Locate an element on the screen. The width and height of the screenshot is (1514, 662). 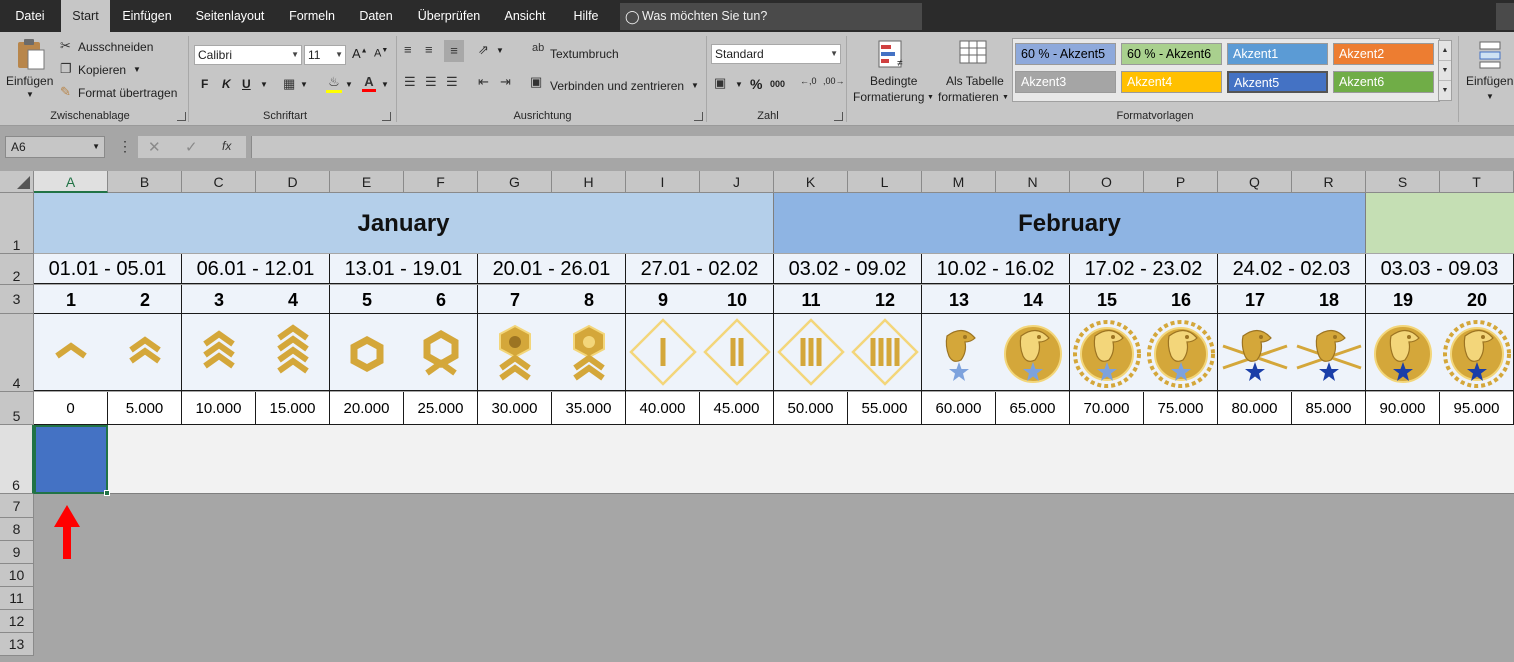
style-akzent1: Akzent1 is located at coordinates (1277, 54).